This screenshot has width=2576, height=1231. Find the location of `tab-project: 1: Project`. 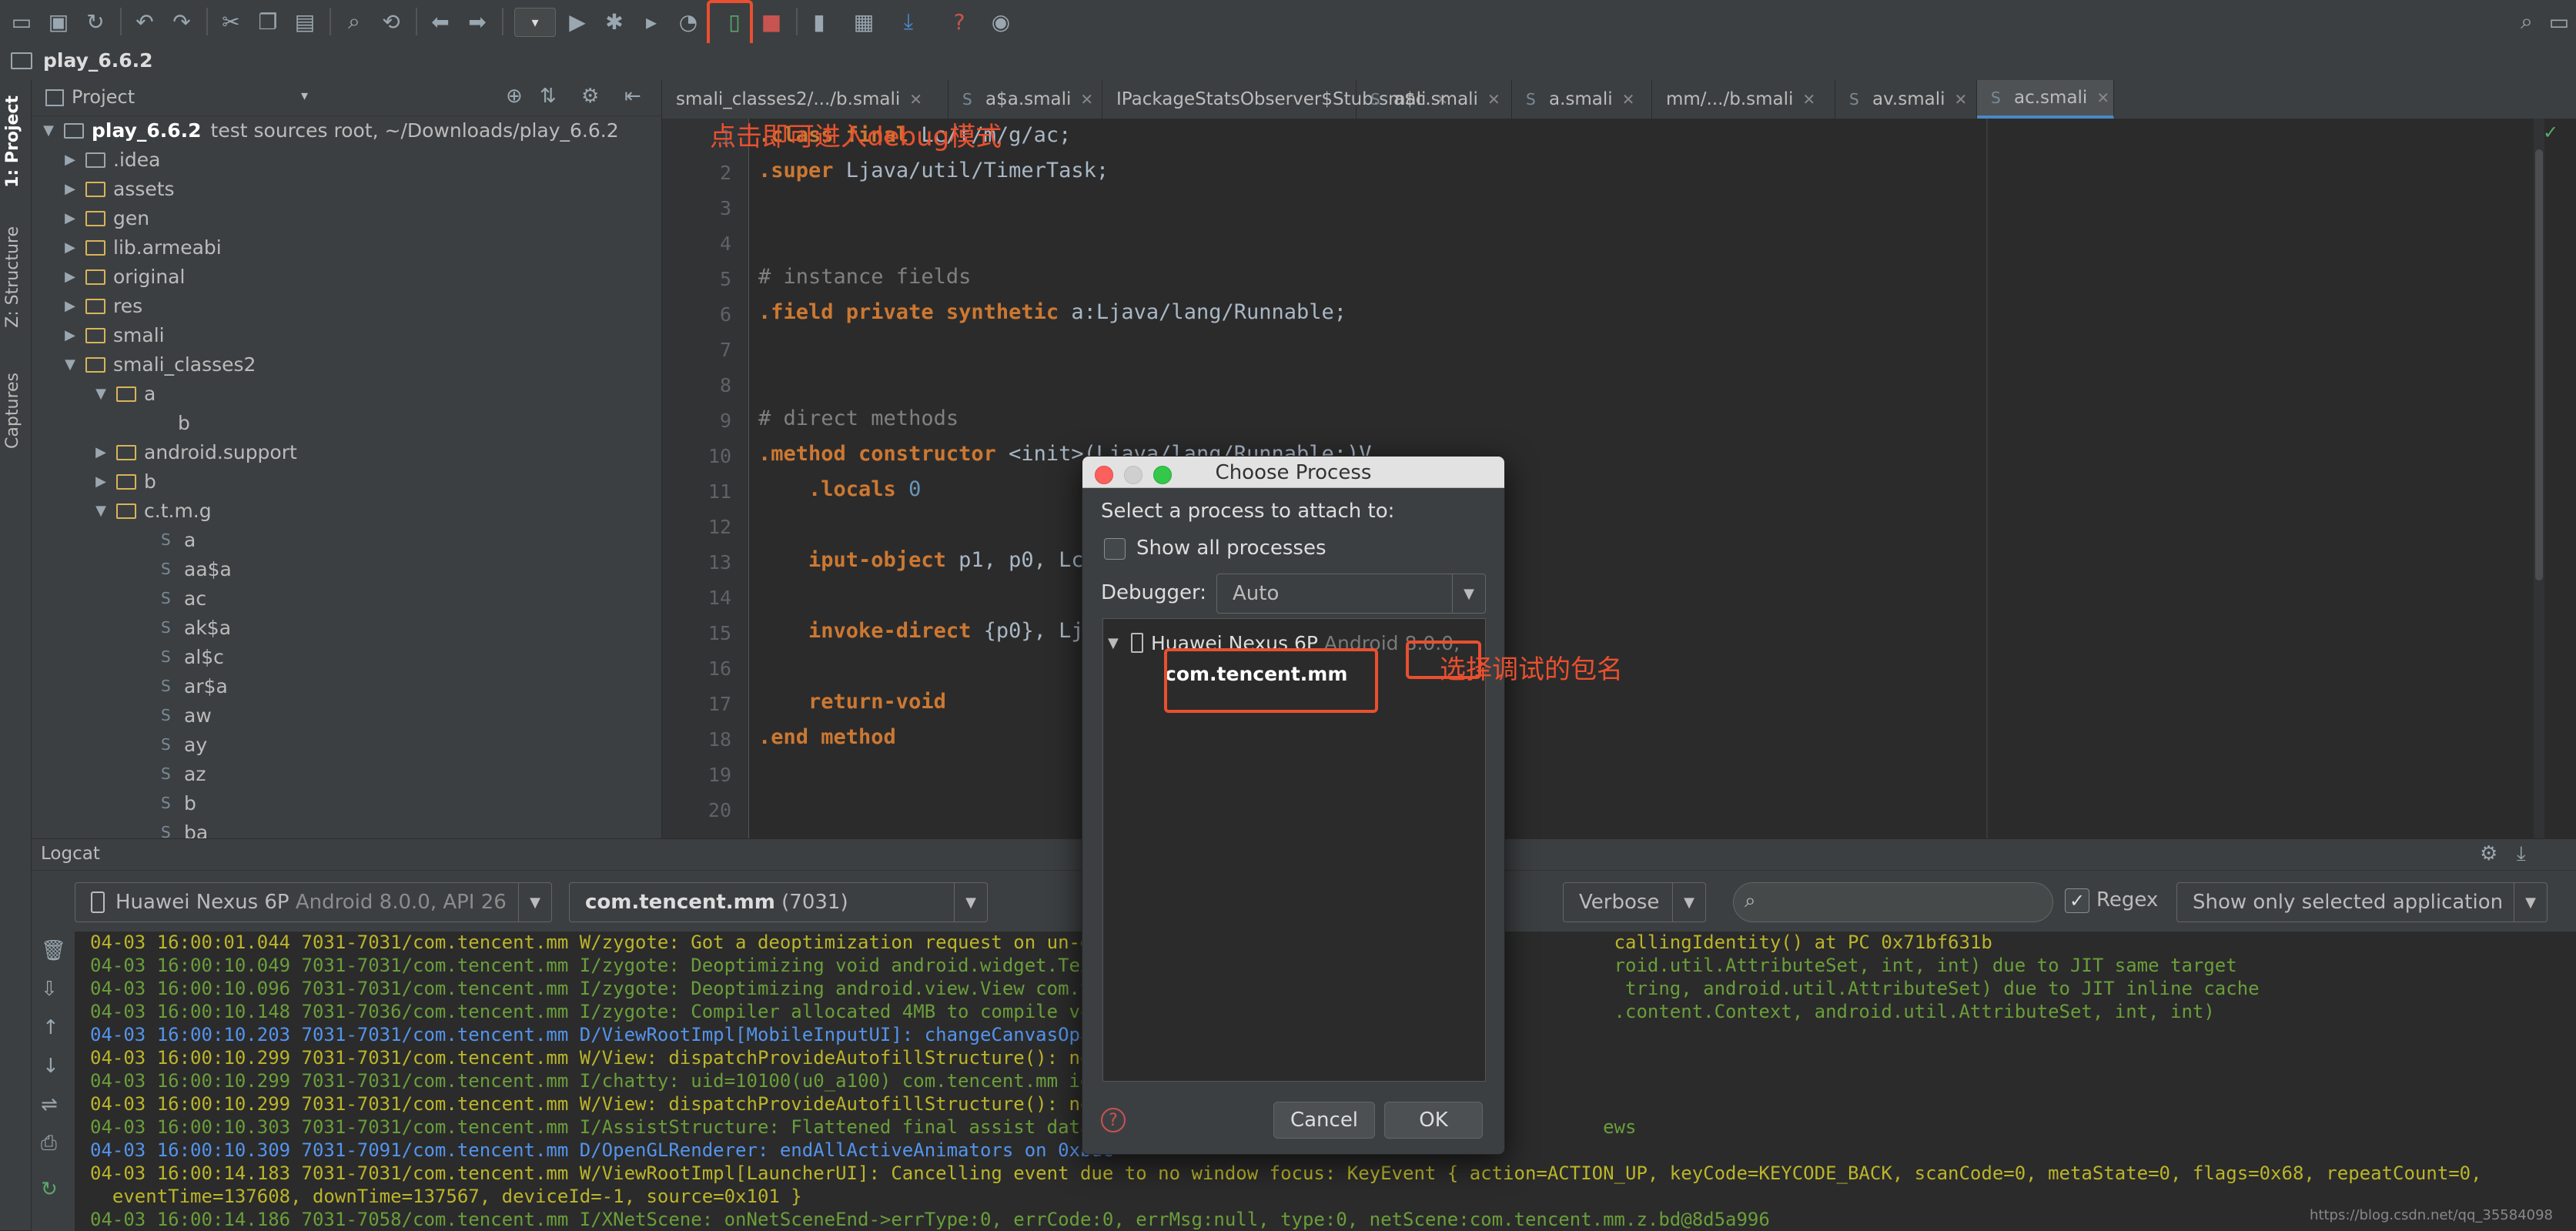

tab-project: 1: Project is located at coordinates (12, 141).